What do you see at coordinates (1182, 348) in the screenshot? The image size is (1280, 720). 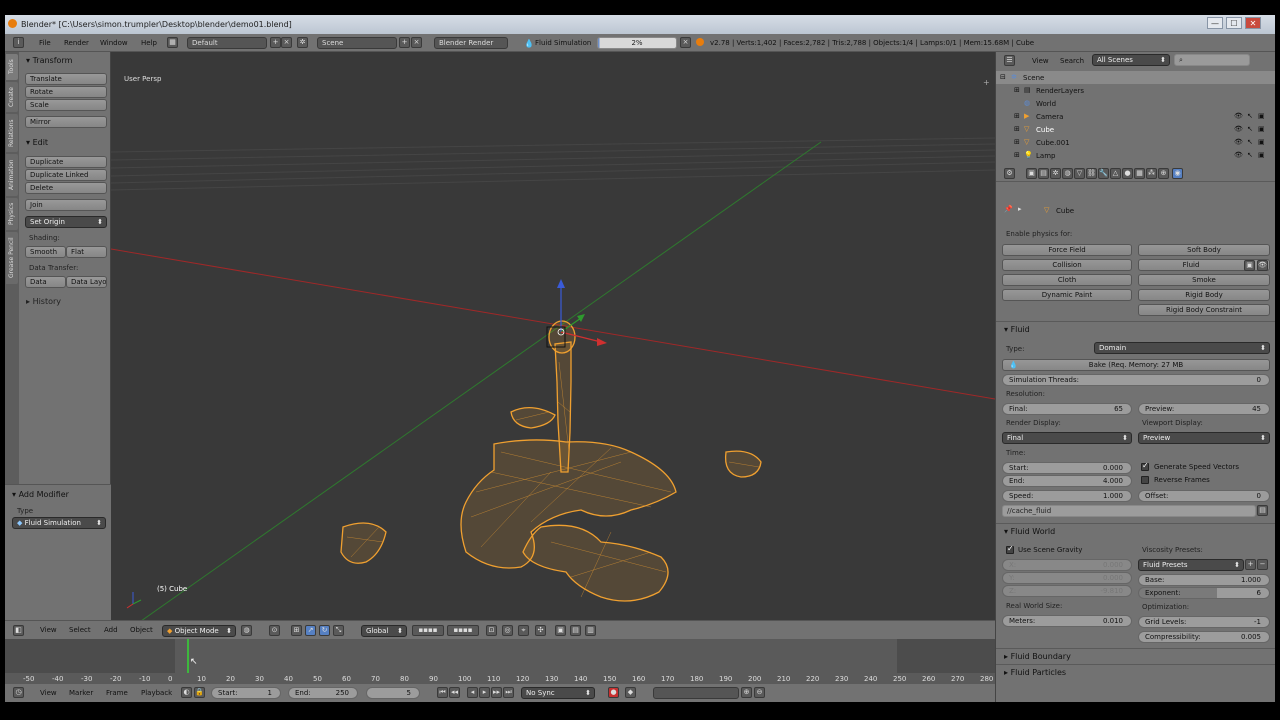 I see `fluid-type-select: Domain ⬍` at bounding box center [1182, 348].